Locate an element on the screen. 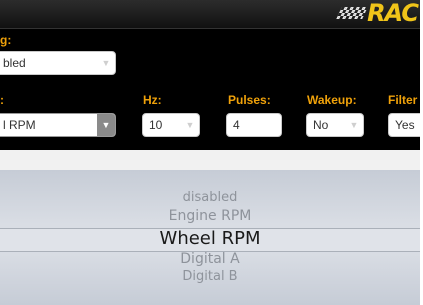 The image size is (423, 305). picker-option-selected: Wheel RPM is located at coordinates (210, 238).